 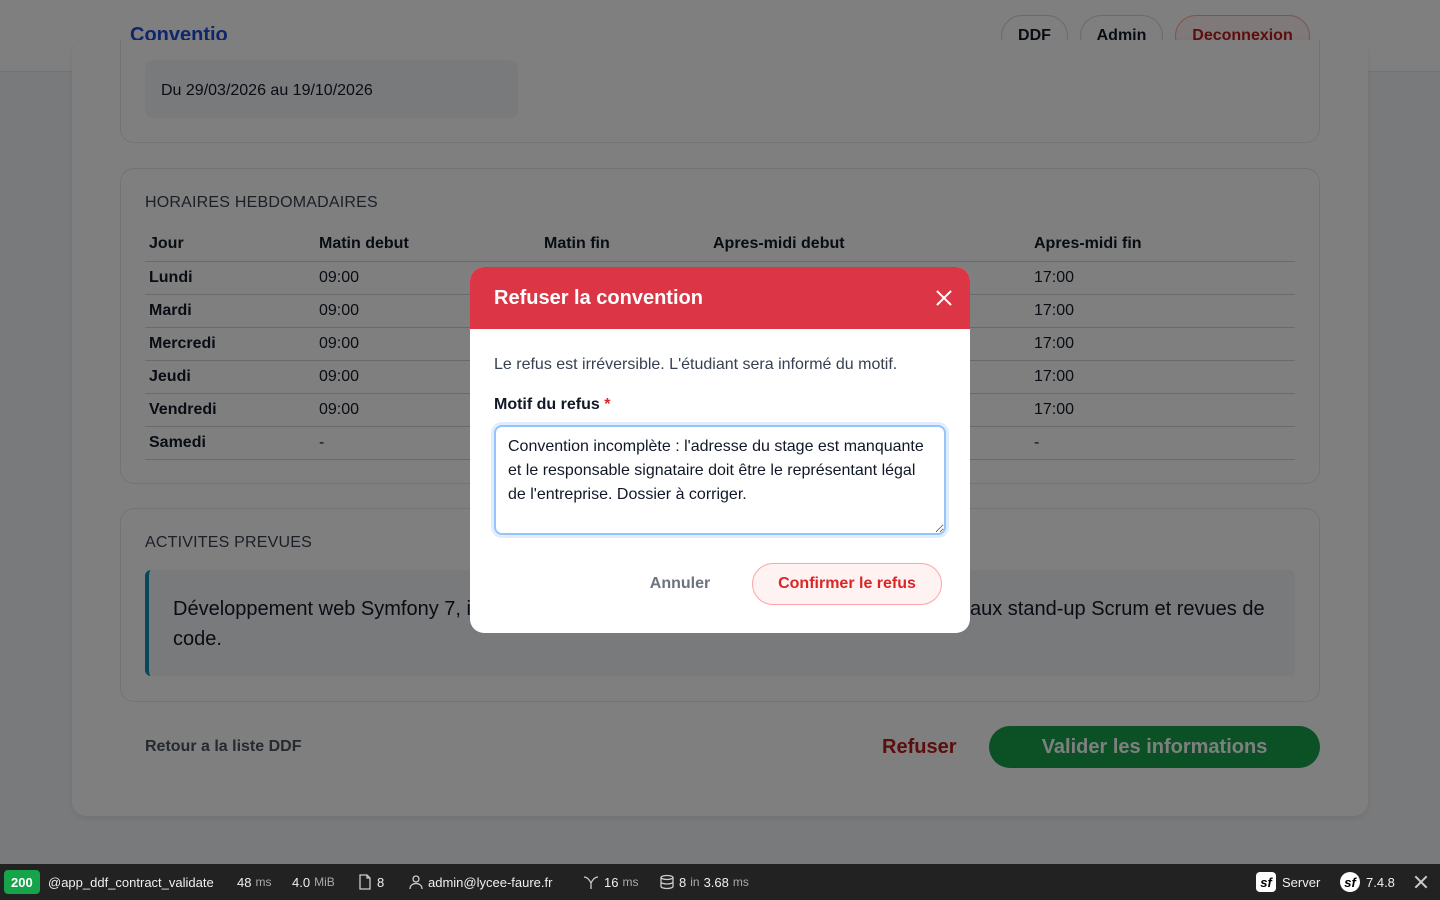 What do you see at coordinates (263, 882) in the screenshot?
I see `request-time-unit: ms` at bounding box center [263, 882].